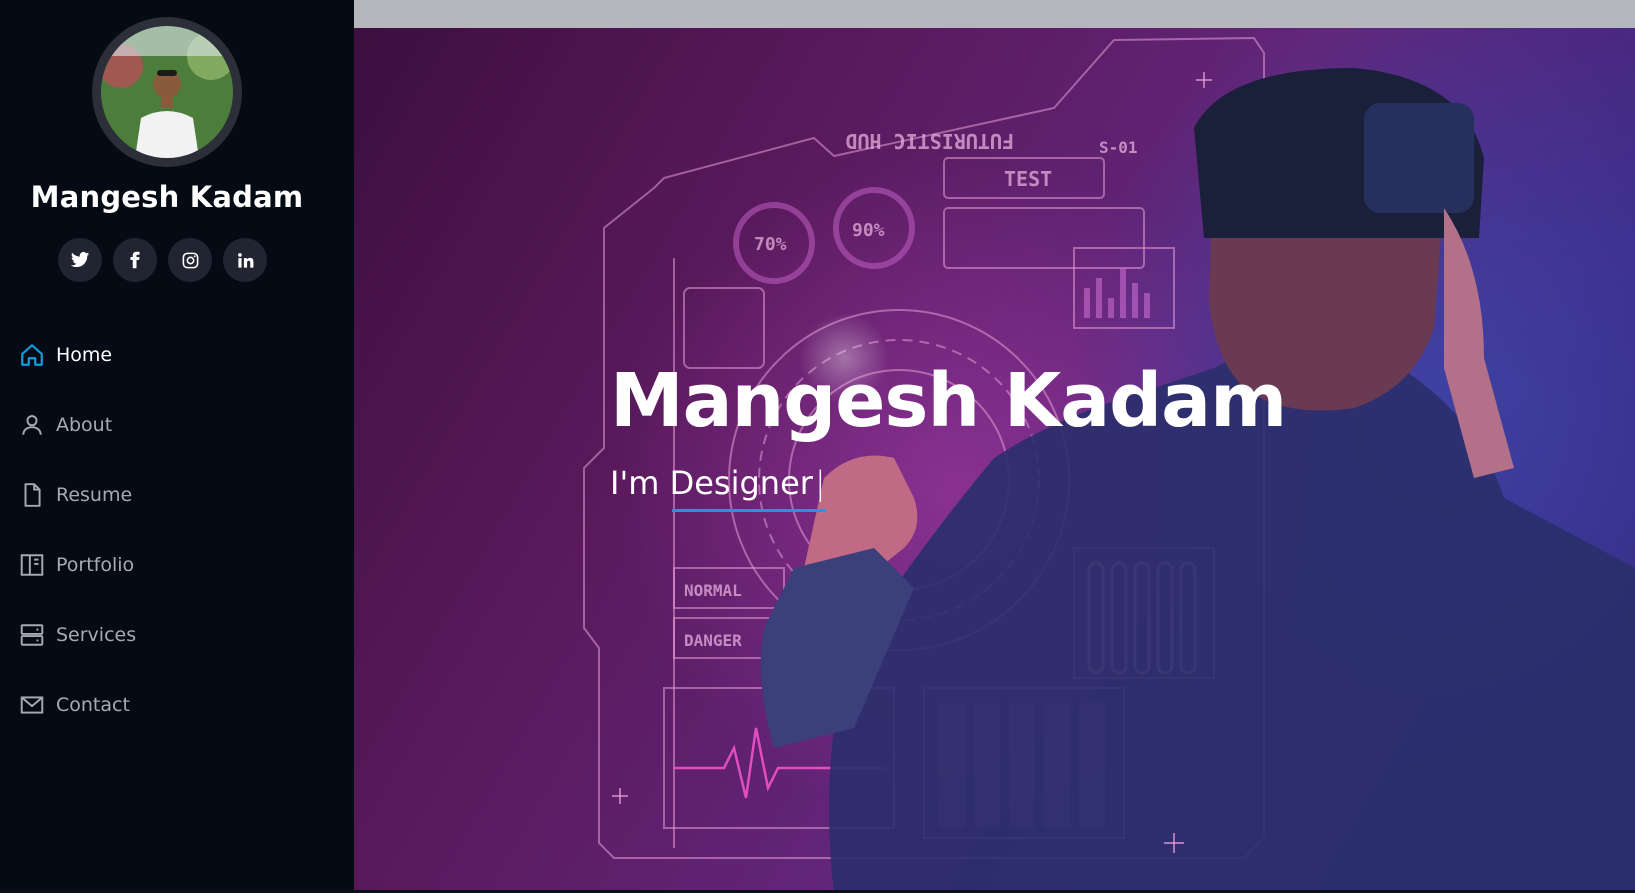  What do you see at coordinates (32, 635) in the screenshot?
I see `server-icon` at bounding box center [32, 635].